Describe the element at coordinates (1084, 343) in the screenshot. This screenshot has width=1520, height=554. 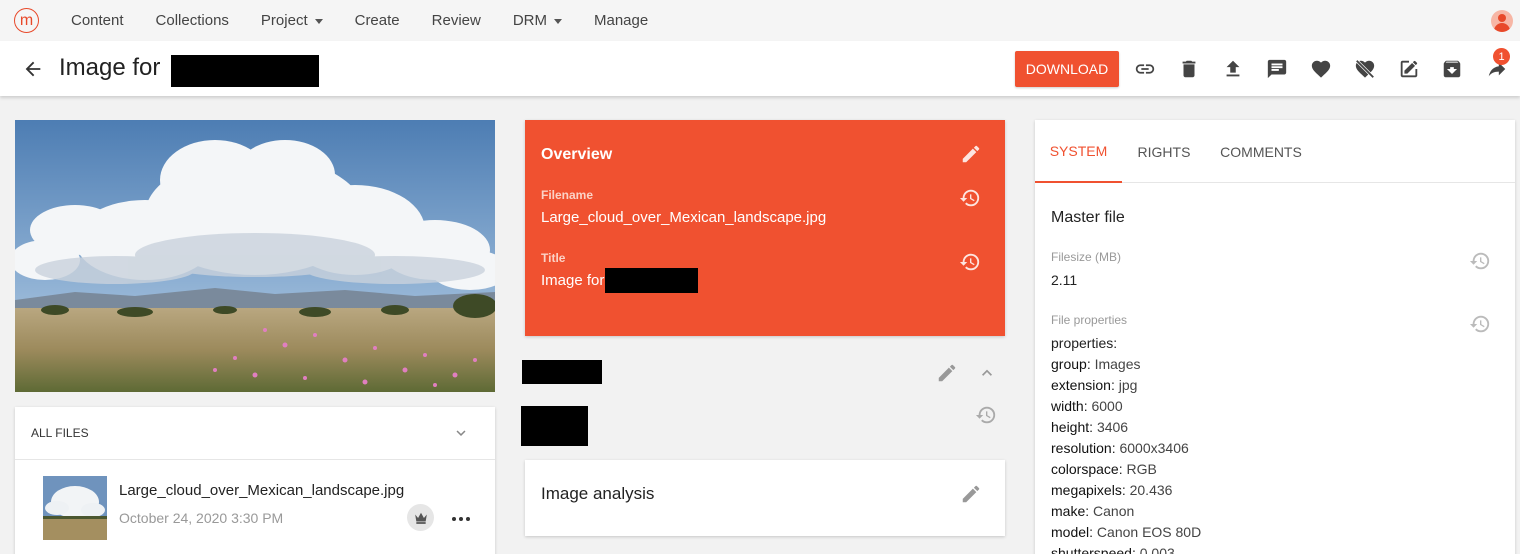
I see `properties-heading: properties:` at that location.